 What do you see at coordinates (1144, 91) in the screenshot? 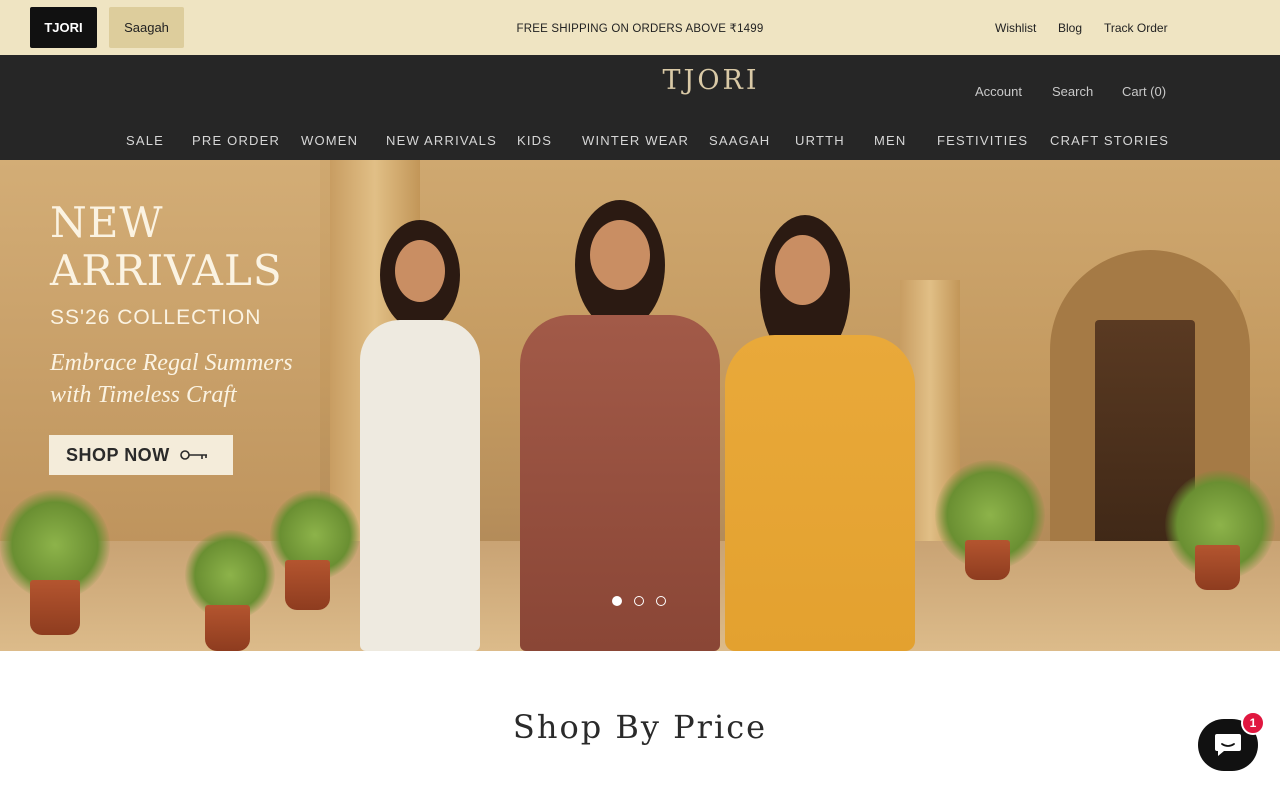
I see `cart-link: Cart (0)` at bounding box center [1144, 91].